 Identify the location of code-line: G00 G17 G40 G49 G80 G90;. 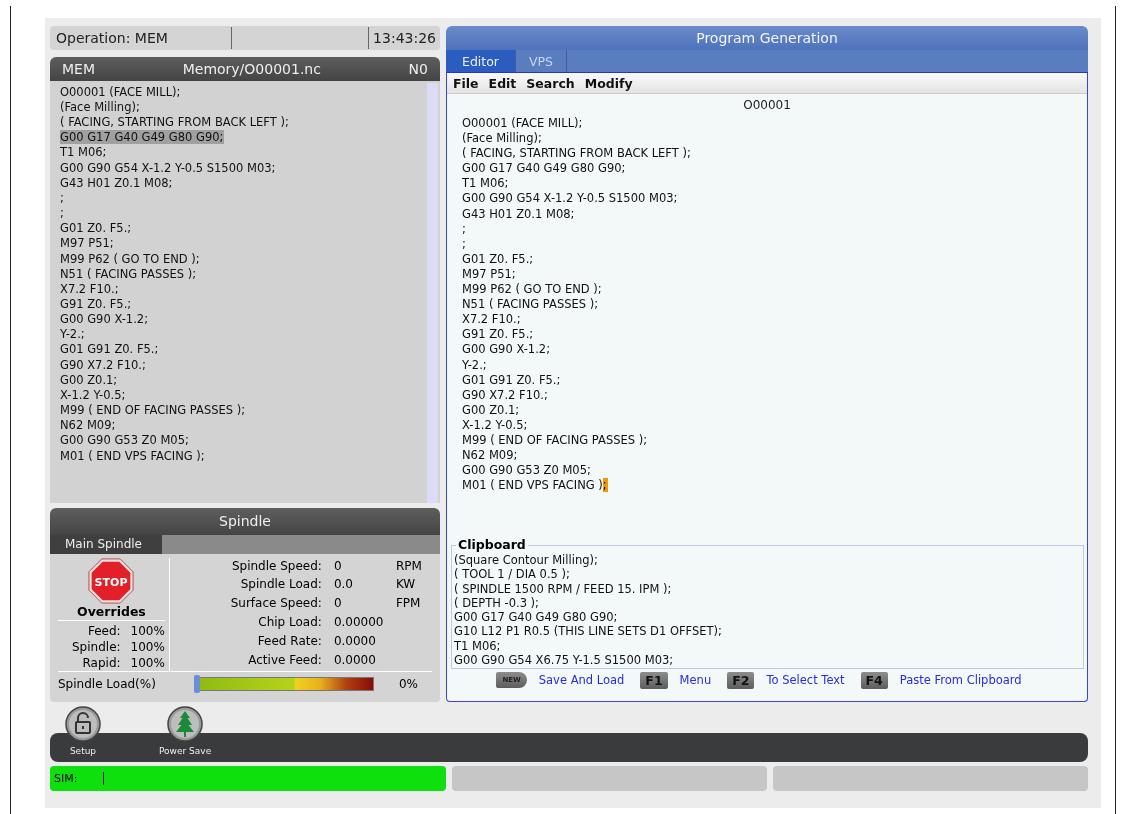
(774, 169).